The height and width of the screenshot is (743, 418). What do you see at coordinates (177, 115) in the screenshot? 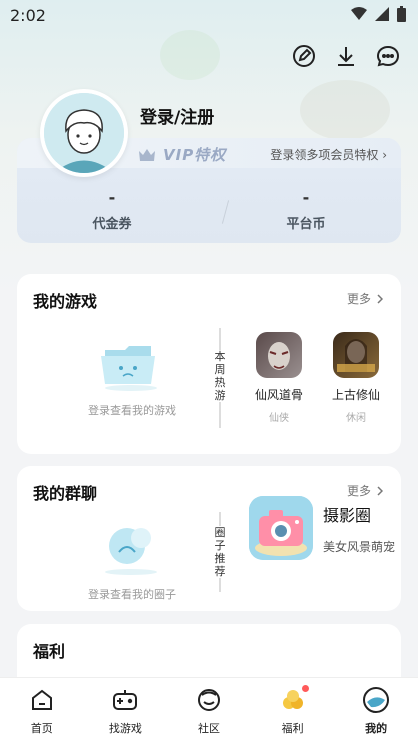
I see `login-register-link: 登录/注册` at bounding box center [177, 115].